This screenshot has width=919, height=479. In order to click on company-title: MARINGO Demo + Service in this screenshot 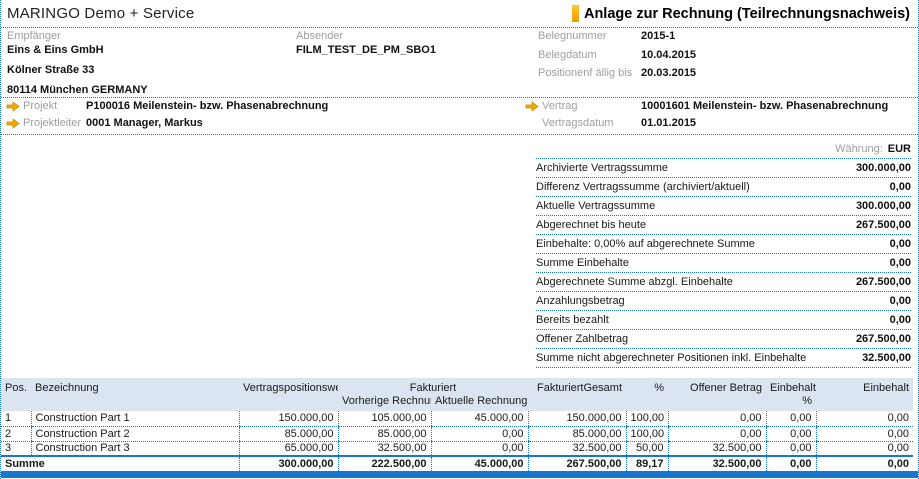, I will do `click(101, 13)`.